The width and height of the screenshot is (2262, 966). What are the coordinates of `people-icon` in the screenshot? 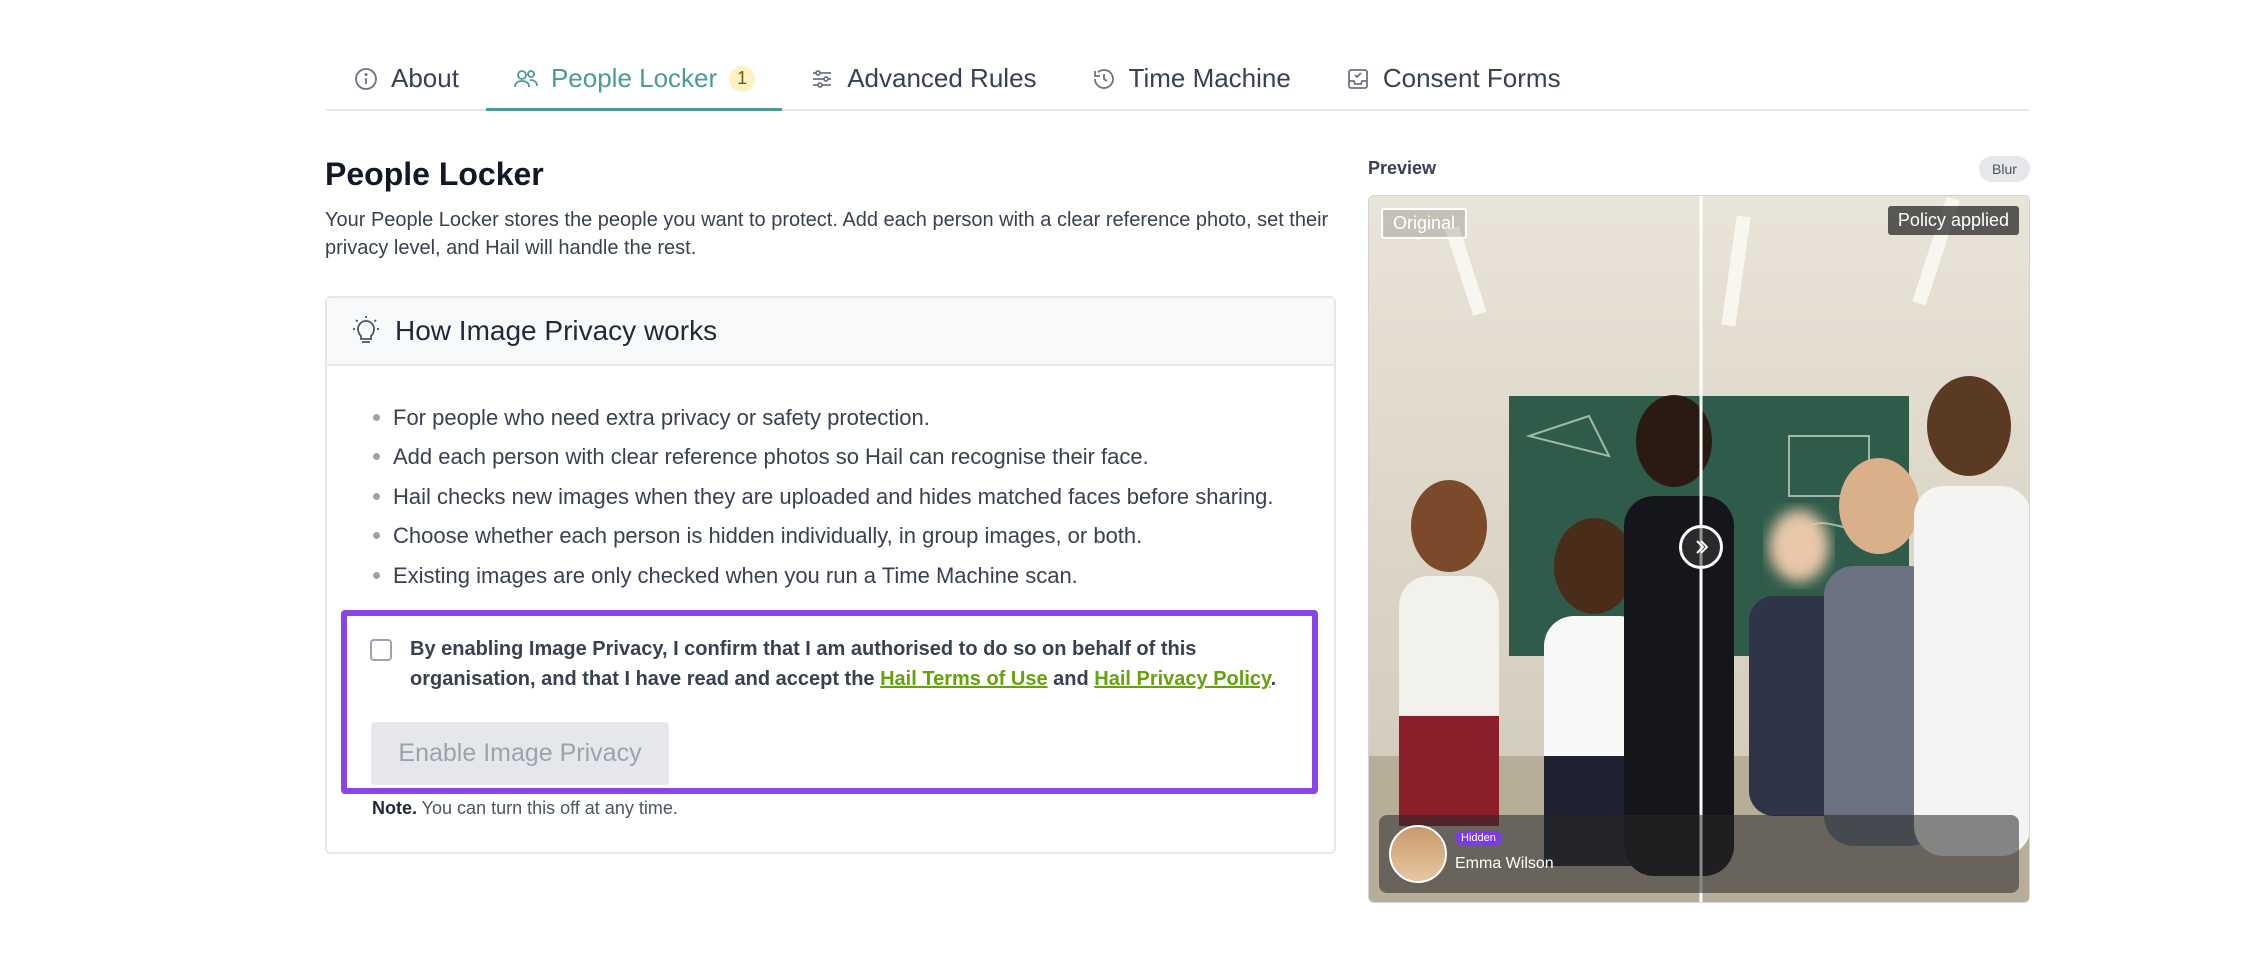 It's located at (526, 79).